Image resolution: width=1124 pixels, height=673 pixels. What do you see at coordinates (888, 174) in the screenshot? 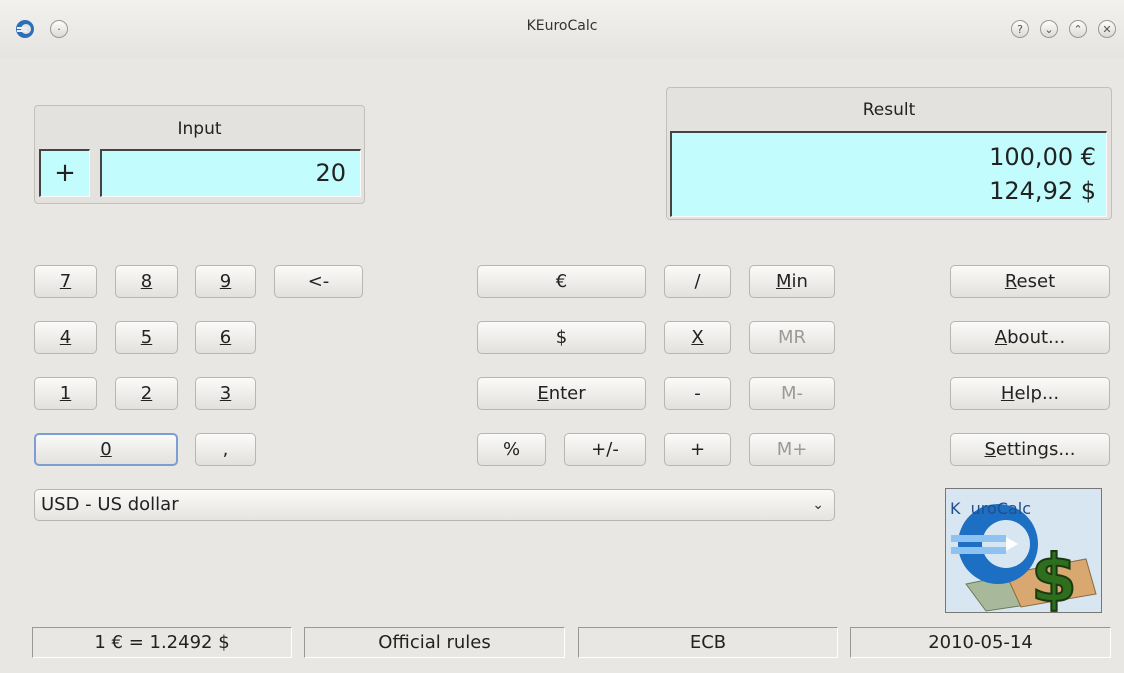
I see `result-display: 100,00 € 124,92 $` at bounding box center [888, 174].